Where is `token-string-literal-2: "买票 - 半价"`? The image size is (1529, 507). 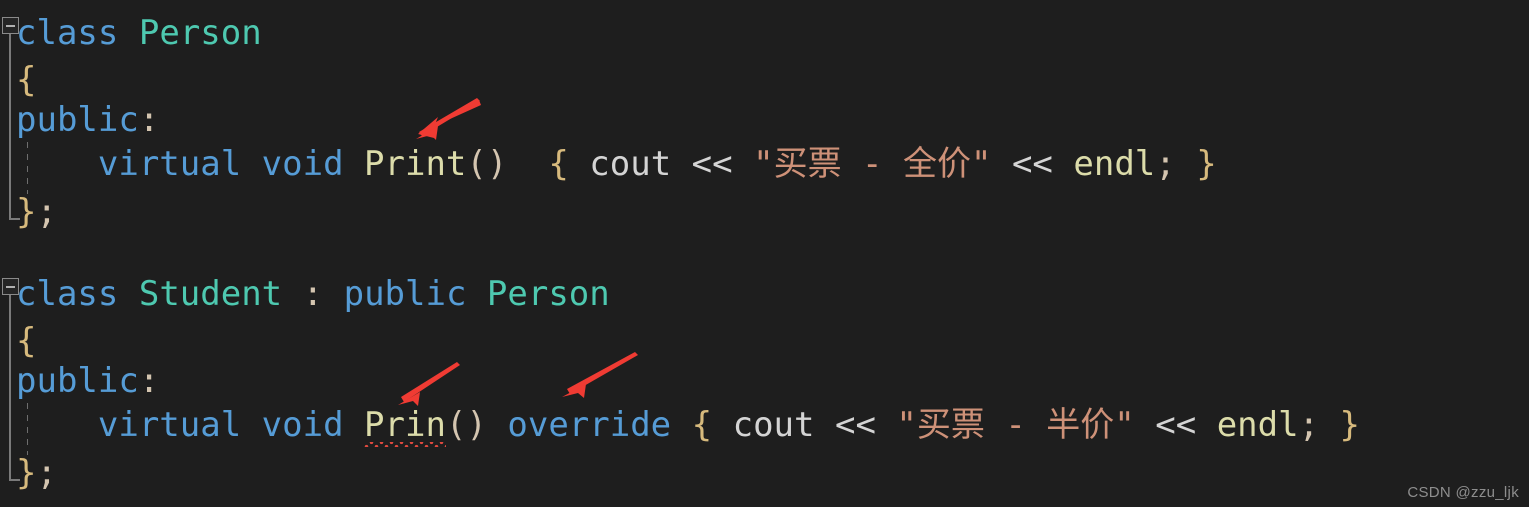
token-string-literal-2: "买票 - 半价" is located at coordinates (1015, 425).